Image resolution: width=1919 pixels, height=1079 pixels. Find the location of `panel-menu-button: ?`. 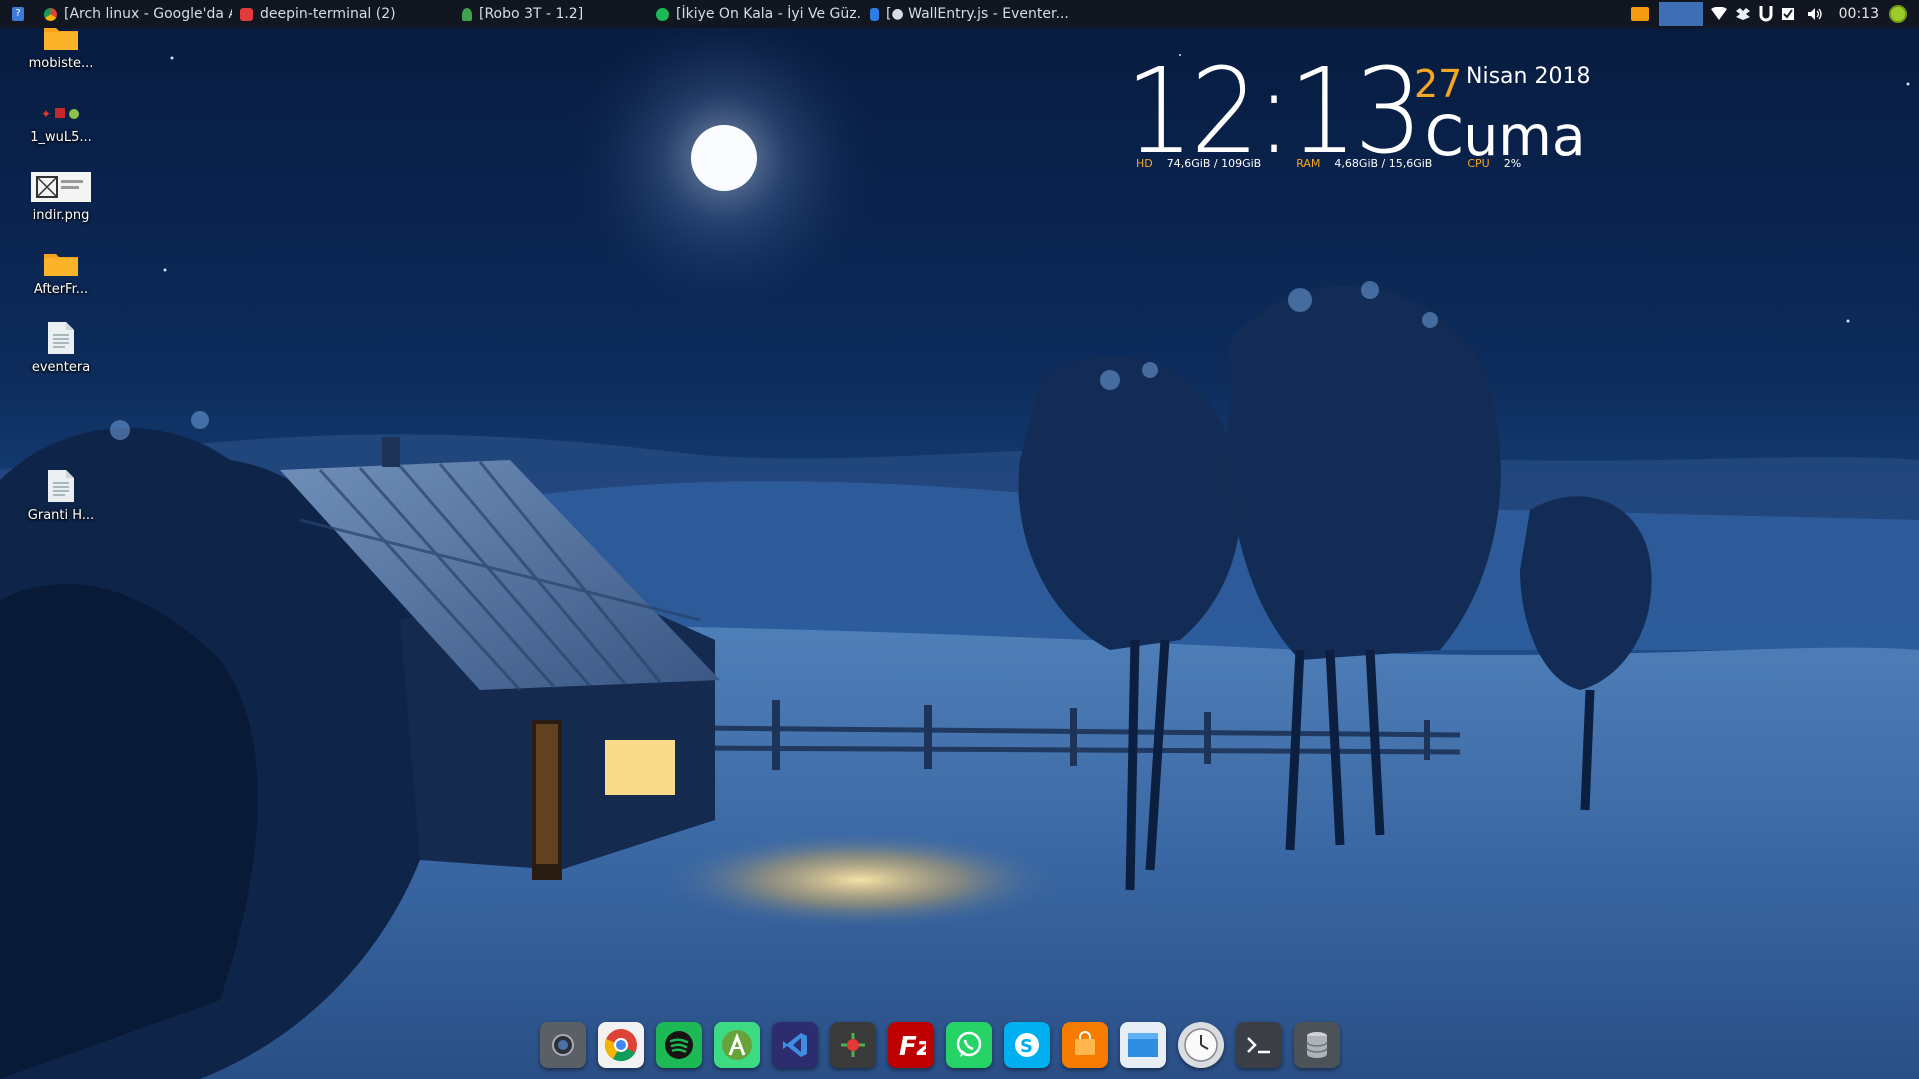

panel-menu-button: ? is located at coordinates (18, 14).